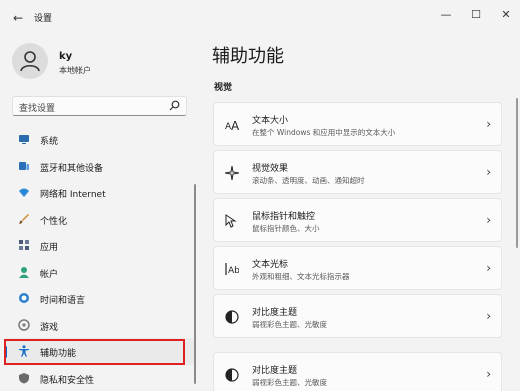 The image size is (520, 391). I want to click on wifi-icon, so click(24, 192).